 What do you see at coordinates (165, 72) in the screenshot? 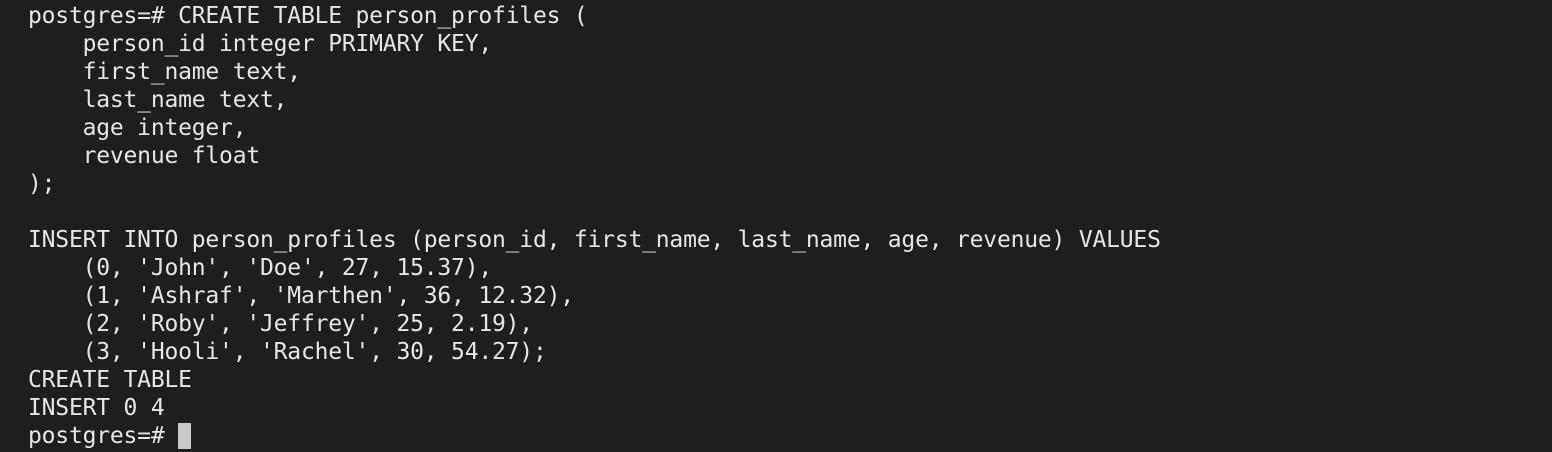
I see `terminal-line: first_name text,` at bounding box center [165, 72].